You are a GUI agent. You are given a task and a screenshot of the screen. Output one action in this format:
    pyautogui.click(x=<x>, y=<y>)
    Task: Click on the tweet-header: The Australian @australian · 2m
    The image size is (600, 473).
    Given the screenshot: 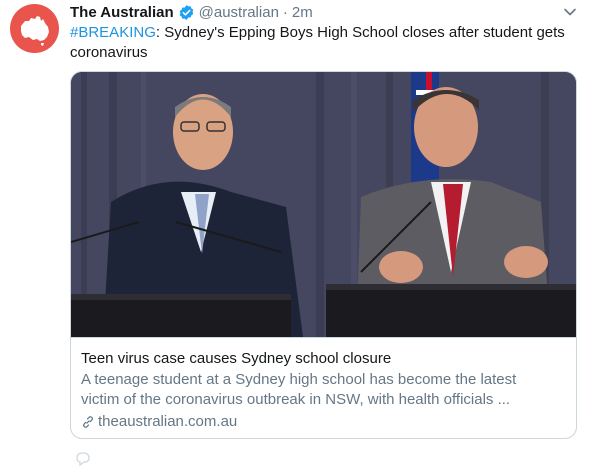 What is the action you would take?
    pyautogui.click(x=191, y=12)
    